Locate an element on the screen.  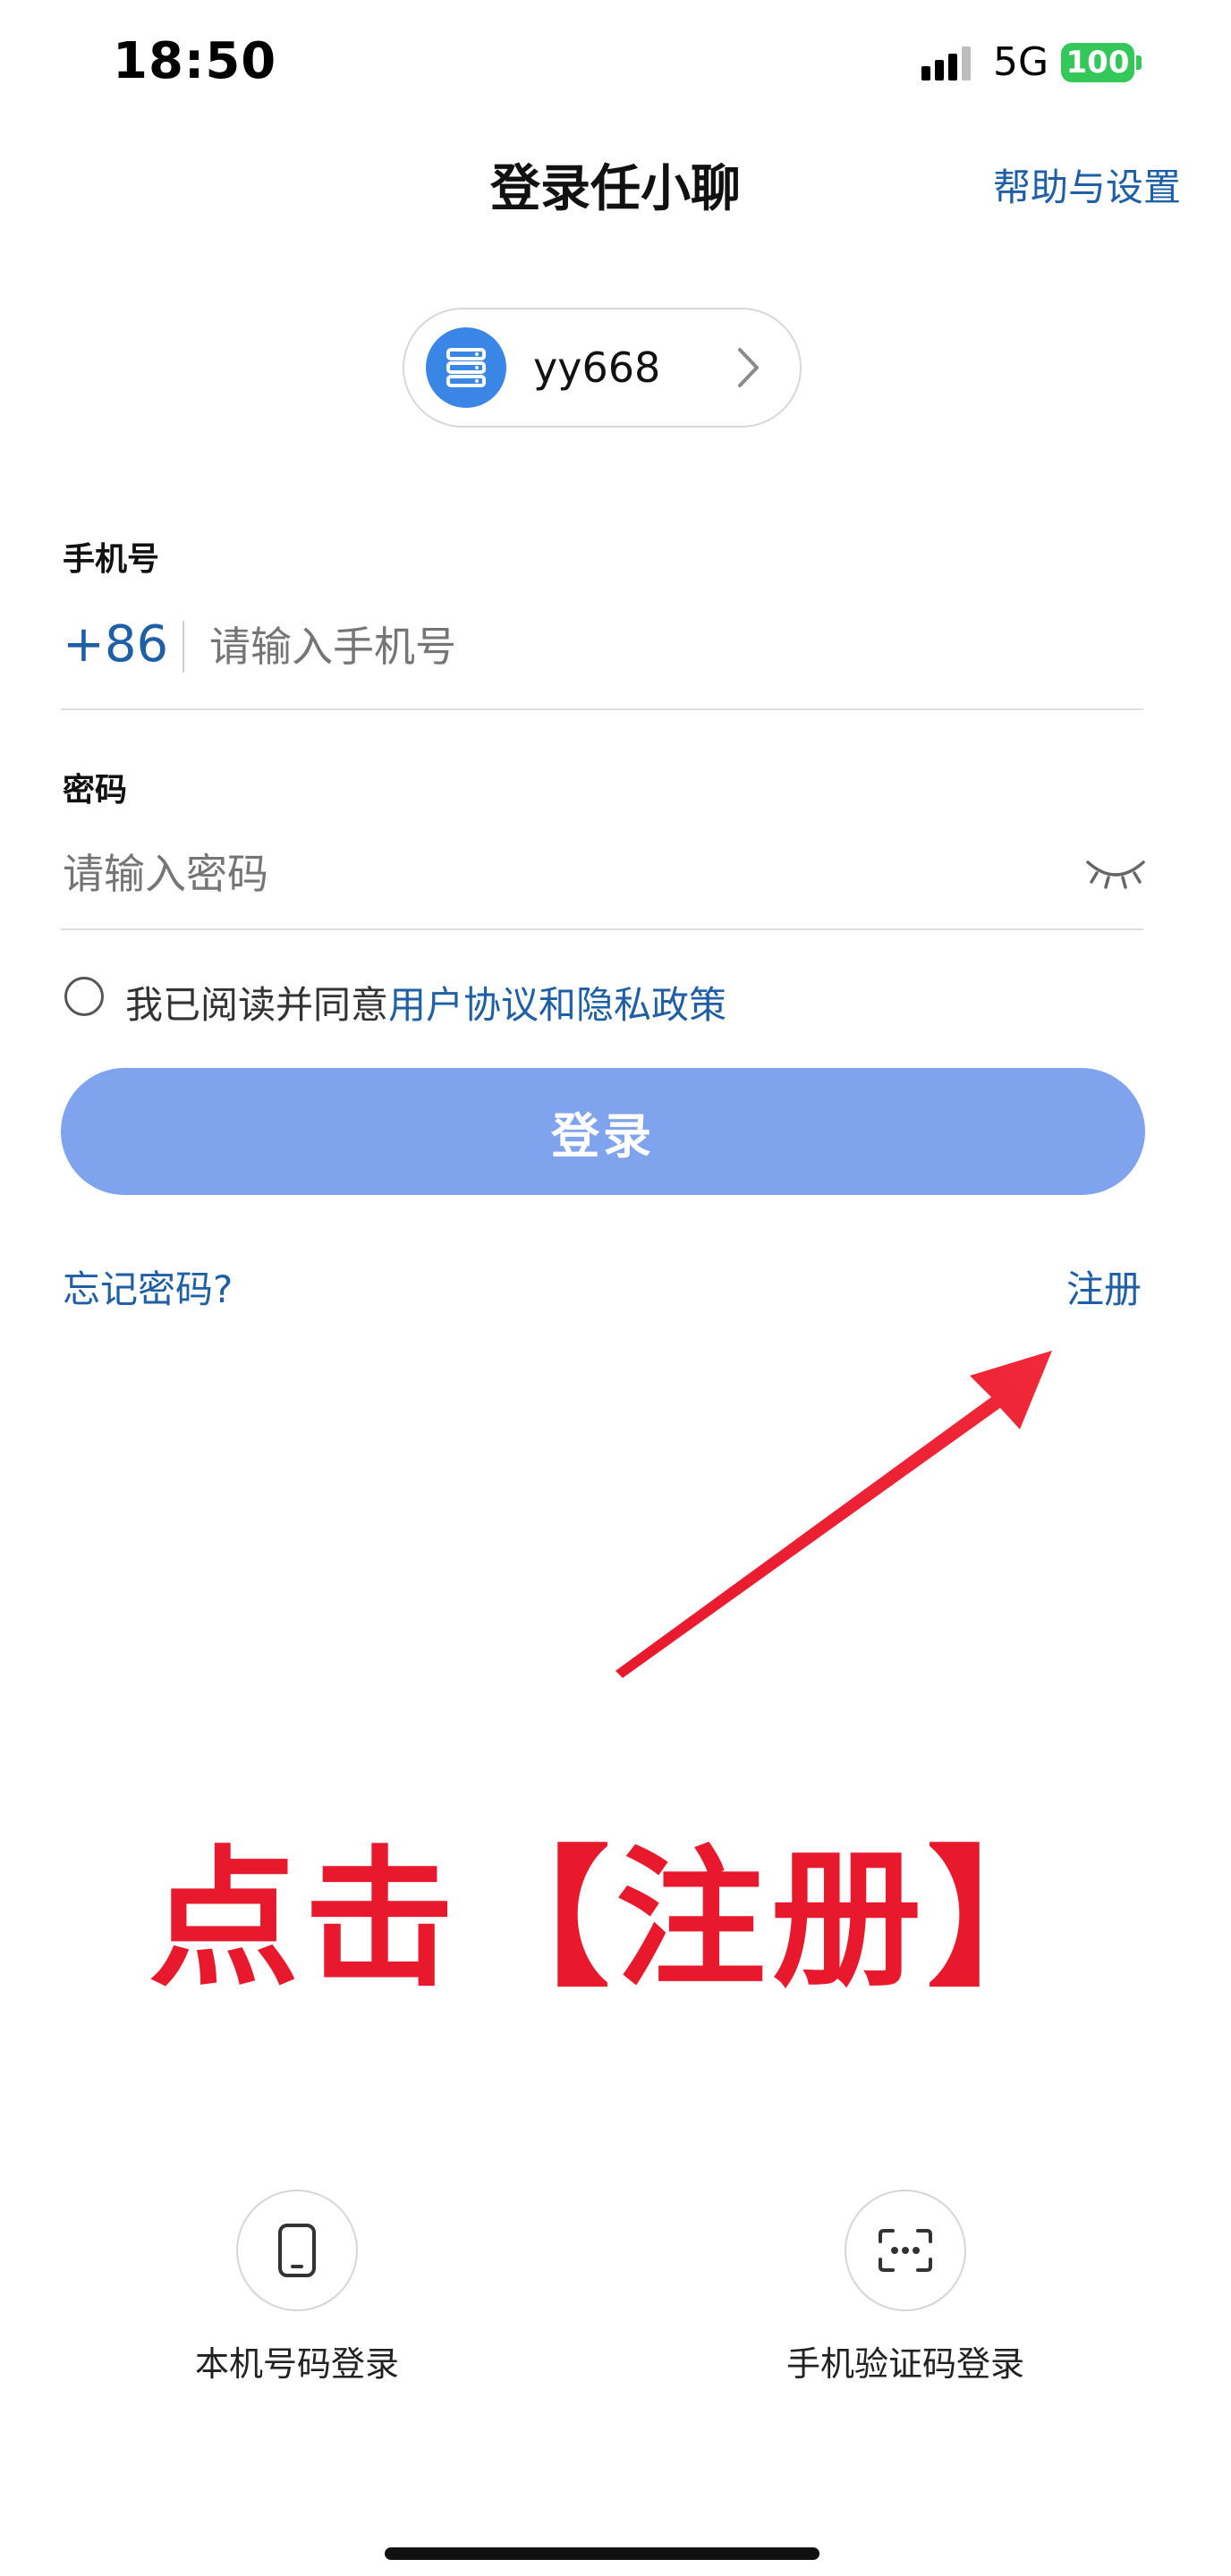
sms-code-icon is located at coordinates (905, 2250).